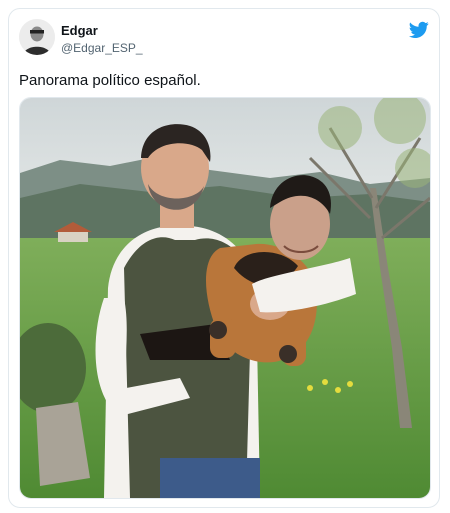 This screenshot has width=450, height=513. Describe the element at coordinates (110, 80) in the screenshot. I see `tweet-text: Panorama político español.` at that location.